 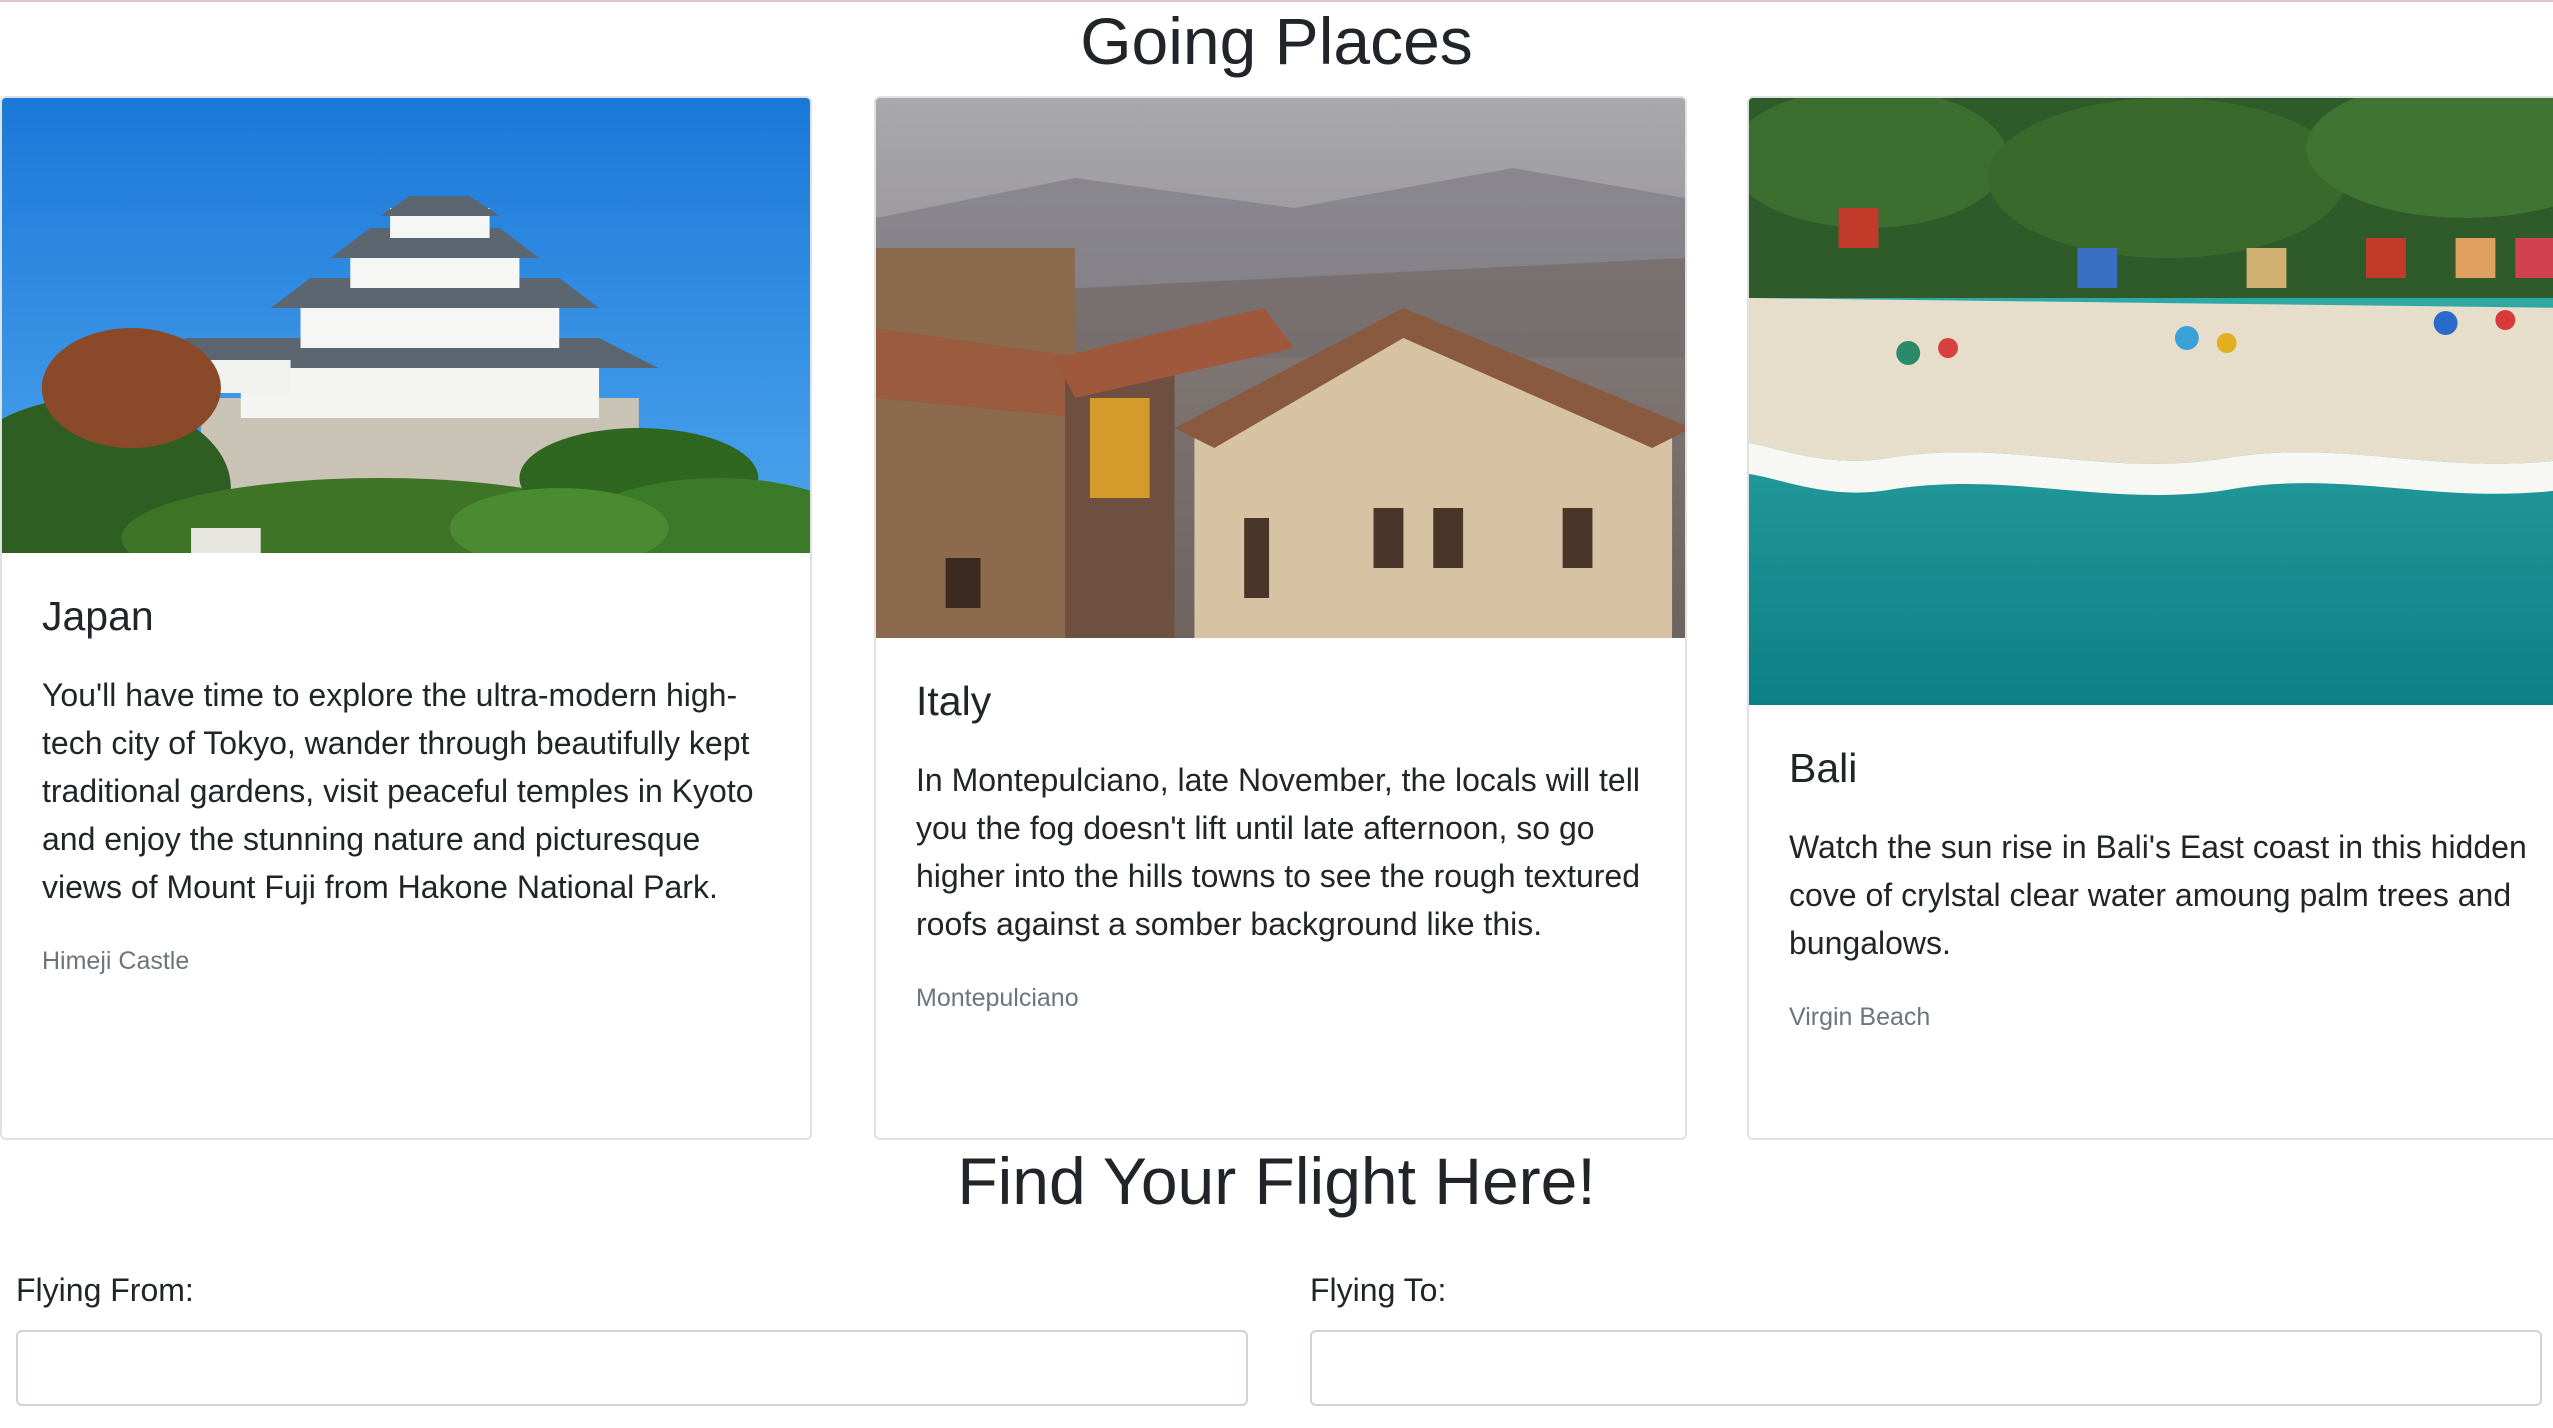 What do you see at coordinates (1276, 1) in the screenshot?
I see `top-border` at bounding box center [1276, 1].